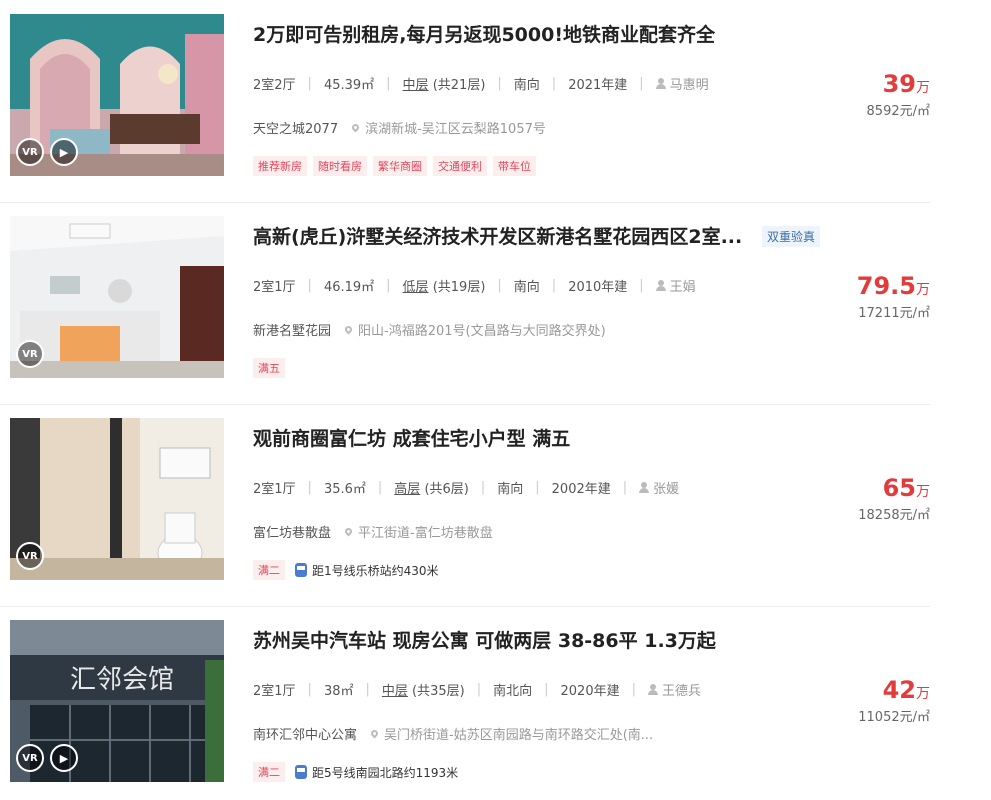 Image resolution: width=991 pixels, height=800 pixels. What do you see at coordinates (791, 236) in the screenshot?
I see `verified-badge: 双重验真` at bounding box center [791, 236].